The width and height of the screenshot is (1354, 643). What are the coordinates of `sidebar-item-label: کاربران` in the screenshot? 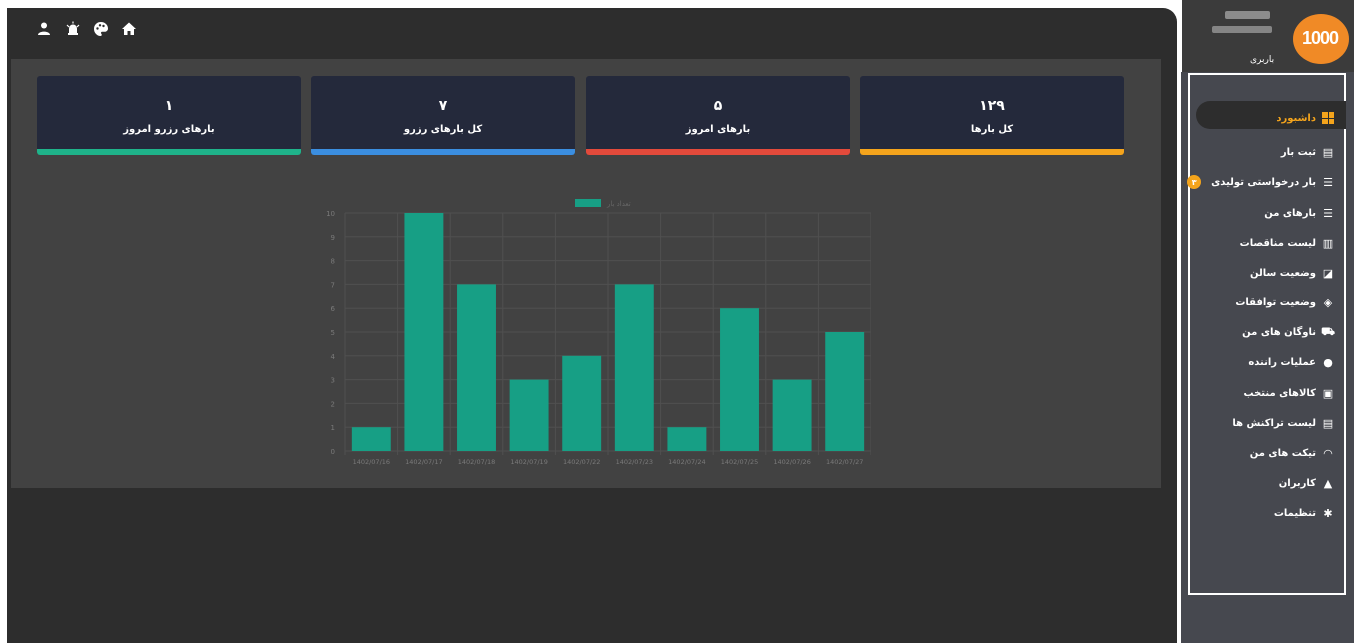 It's located at (1297, 483).